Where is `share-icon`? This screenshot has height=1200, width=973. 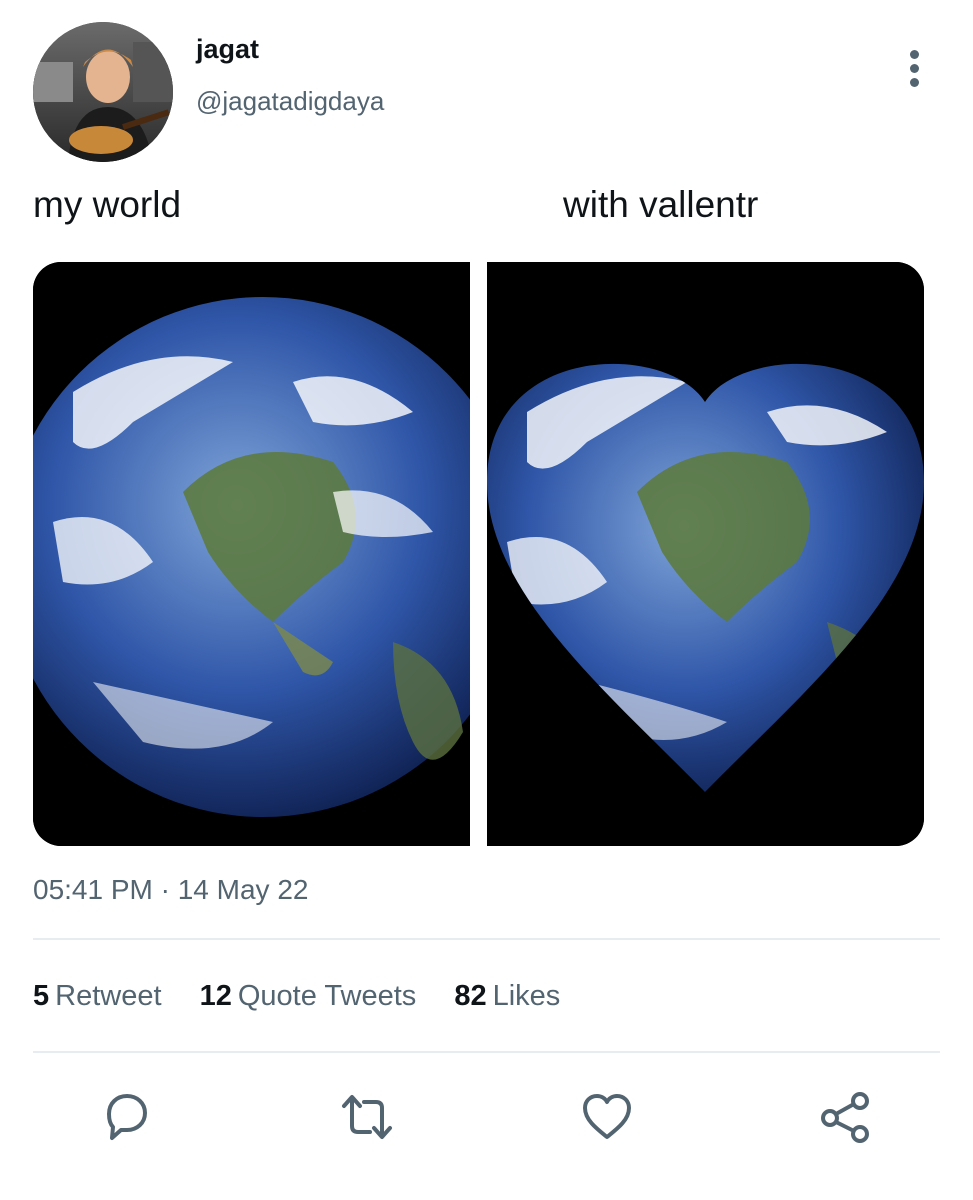 share-icon is located at coordinates (845, 1117).